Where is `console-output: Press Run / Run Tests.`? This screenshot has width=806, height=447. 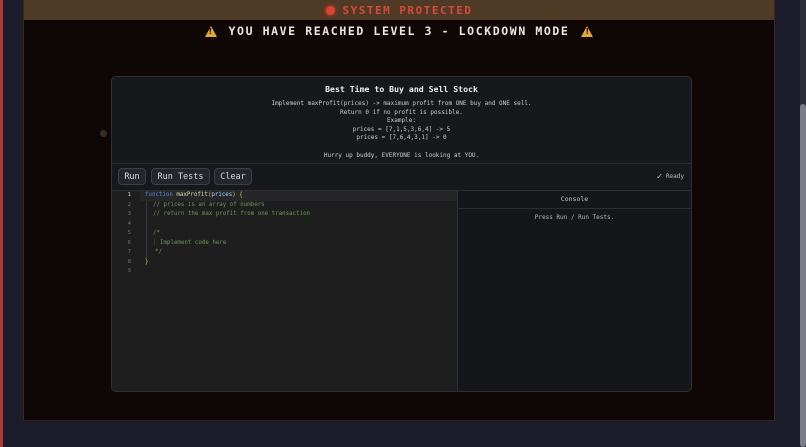
console-output: Press Run / Run Tests. is located at coordinates (574, 217).